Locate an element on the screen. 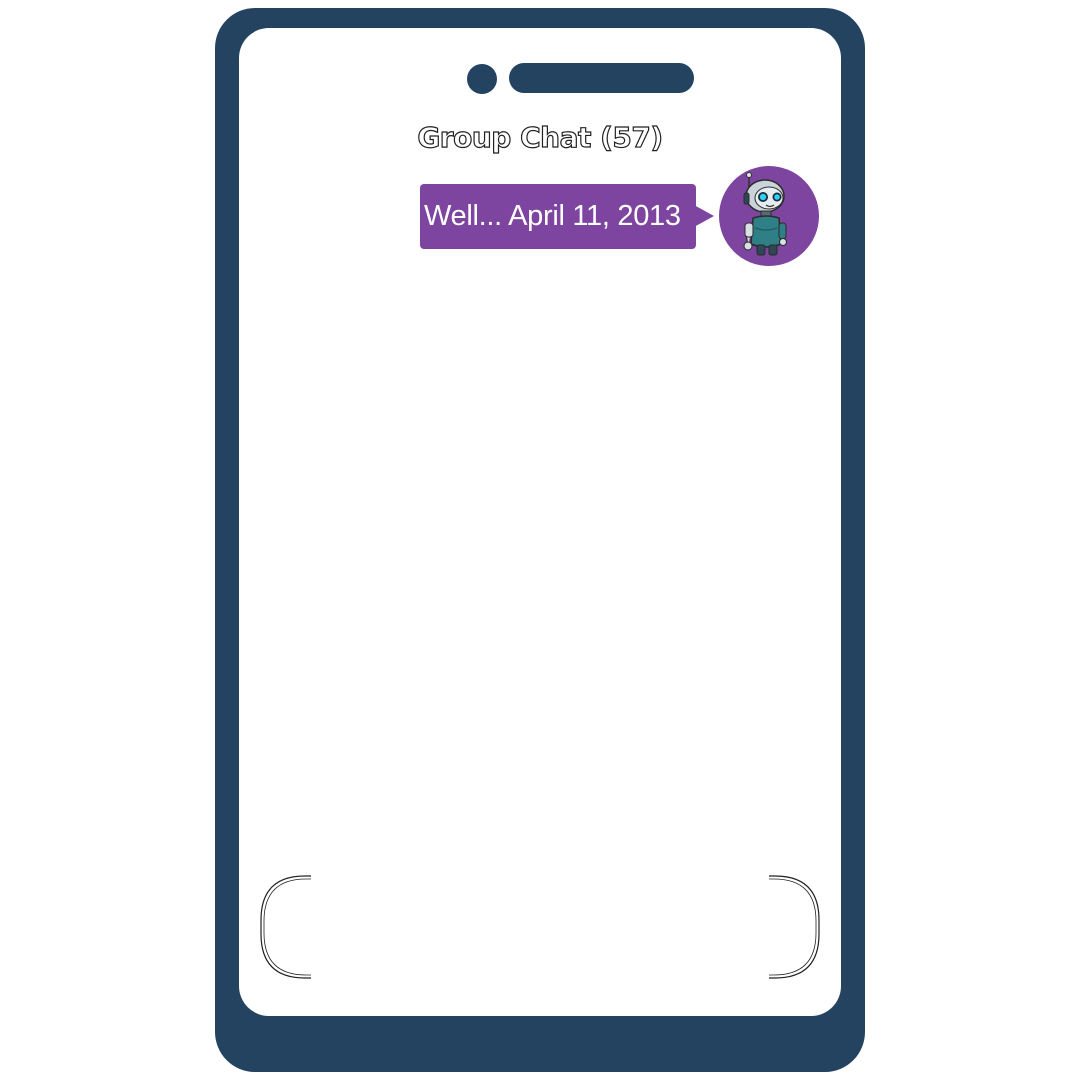  input-frame-left-bracket is located at coordinates (285, 927).